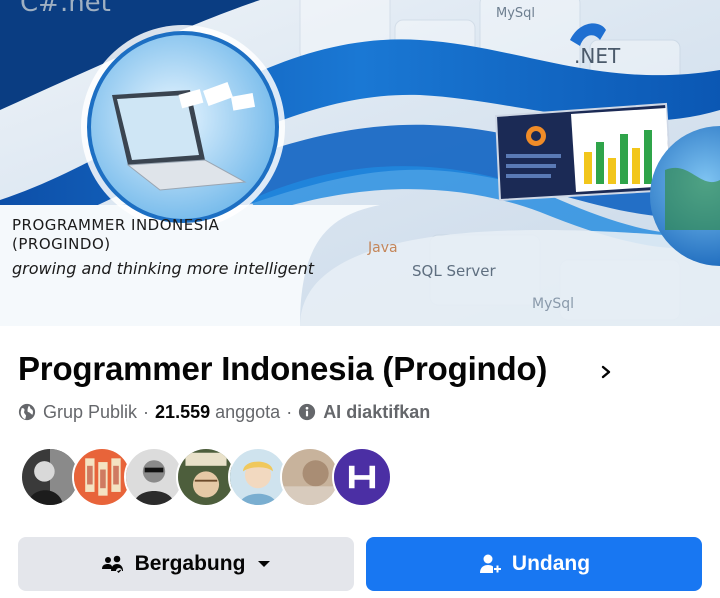 This screenshot has height=598, width=720. What do you see at coordinates (282, 369) in the screenshot?
I see `group-name: Programmer Indonesia (Progindo)` at bounding box center [282, 369].